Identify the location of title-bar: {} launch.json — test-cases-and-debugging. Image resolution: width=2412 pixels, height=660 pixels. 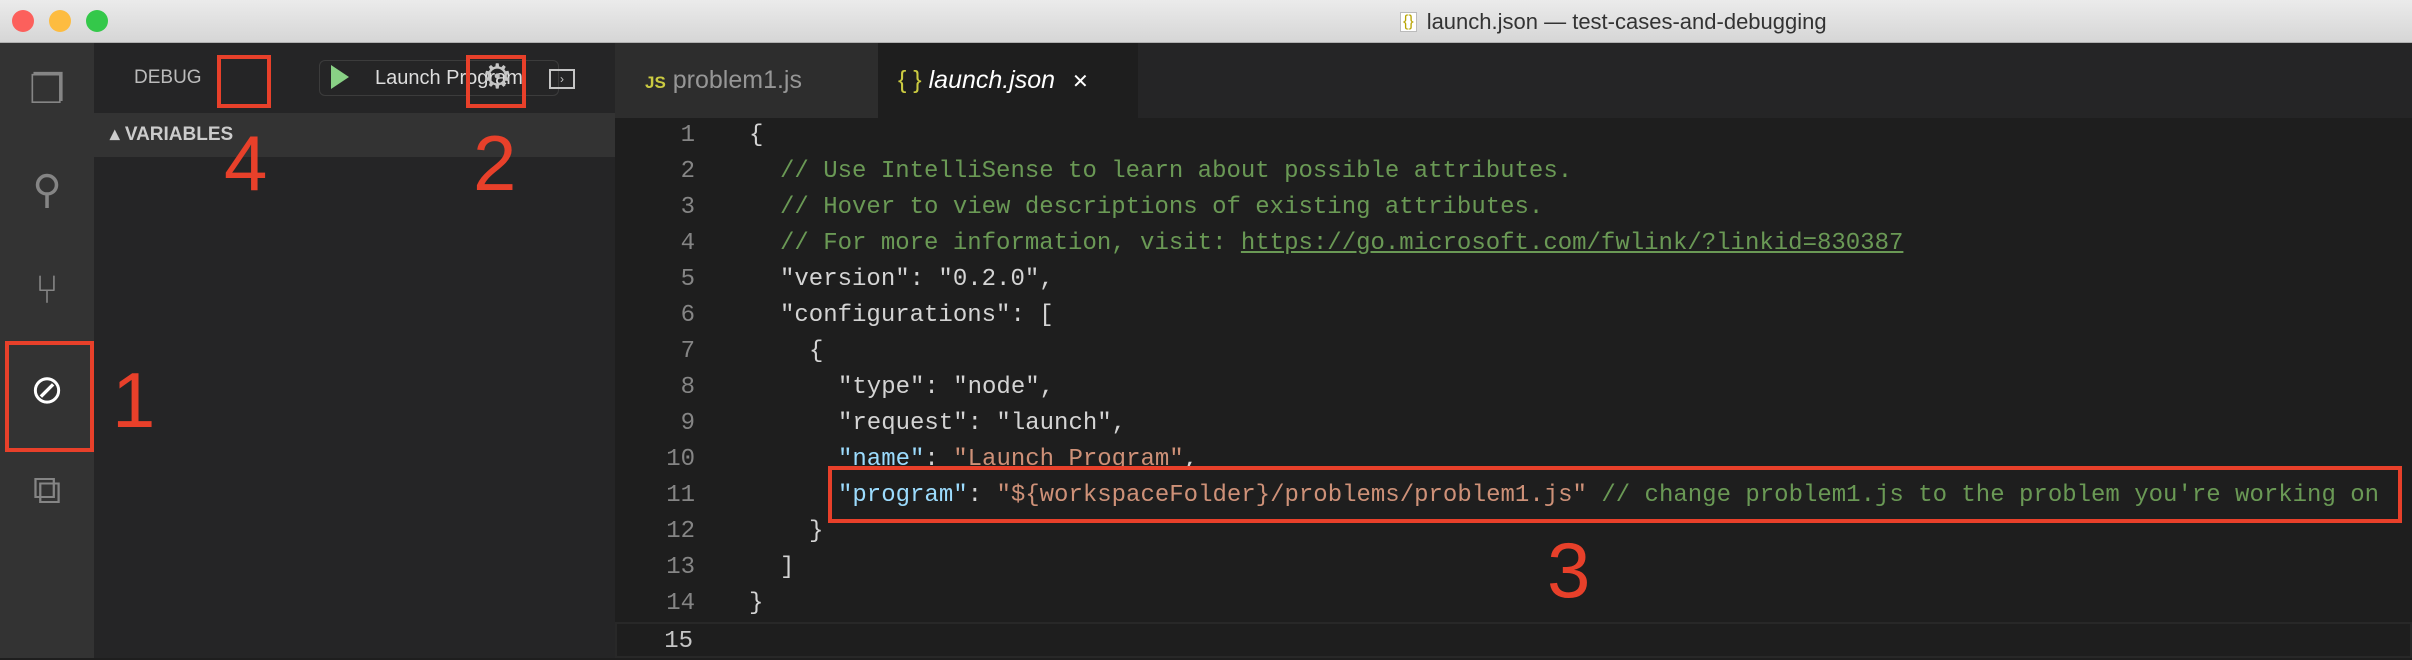
(1206, 21).